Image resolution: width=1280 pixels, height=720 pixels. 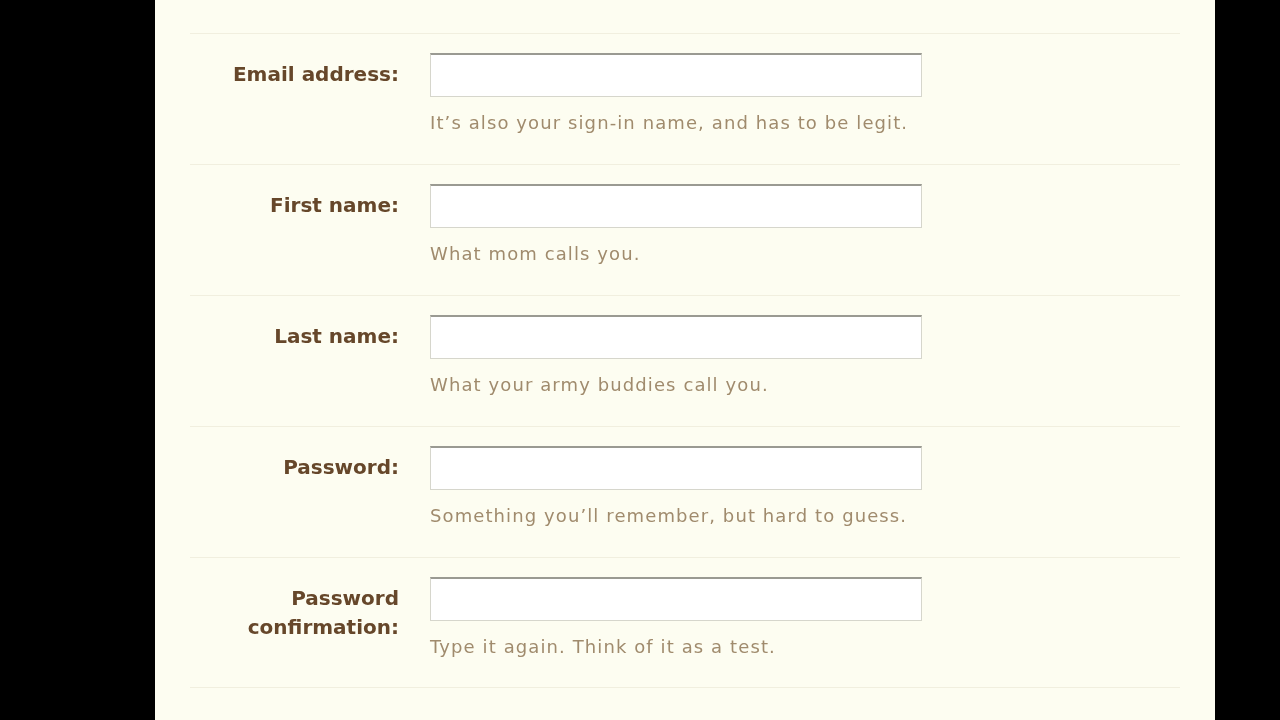 What do you see at coordinates (341, 467) in the screenshot?
I see `field-label: Password:` at bounding box center [341, 467].